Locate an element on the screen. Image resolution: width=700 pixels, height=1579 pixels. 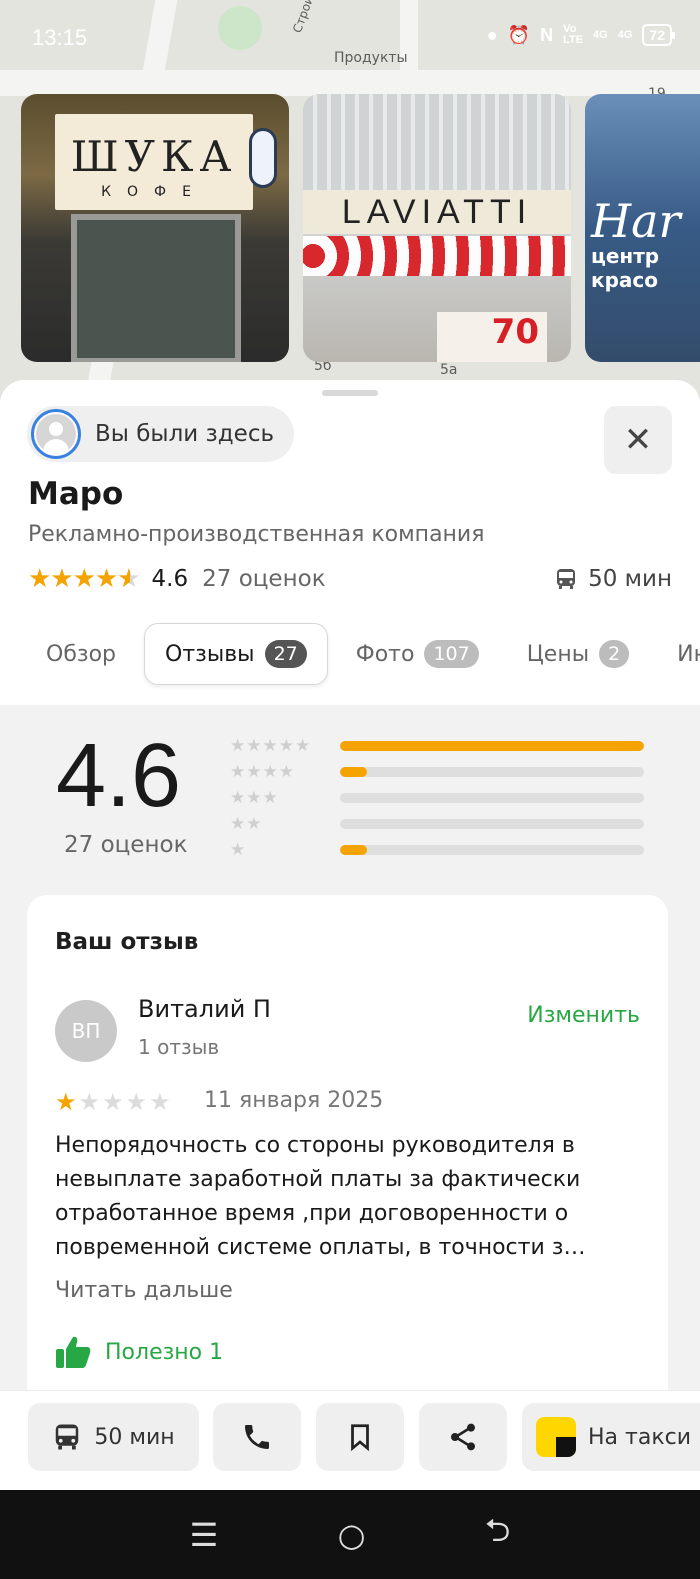
close-button: ✕ is located at coordinates (638, 440).